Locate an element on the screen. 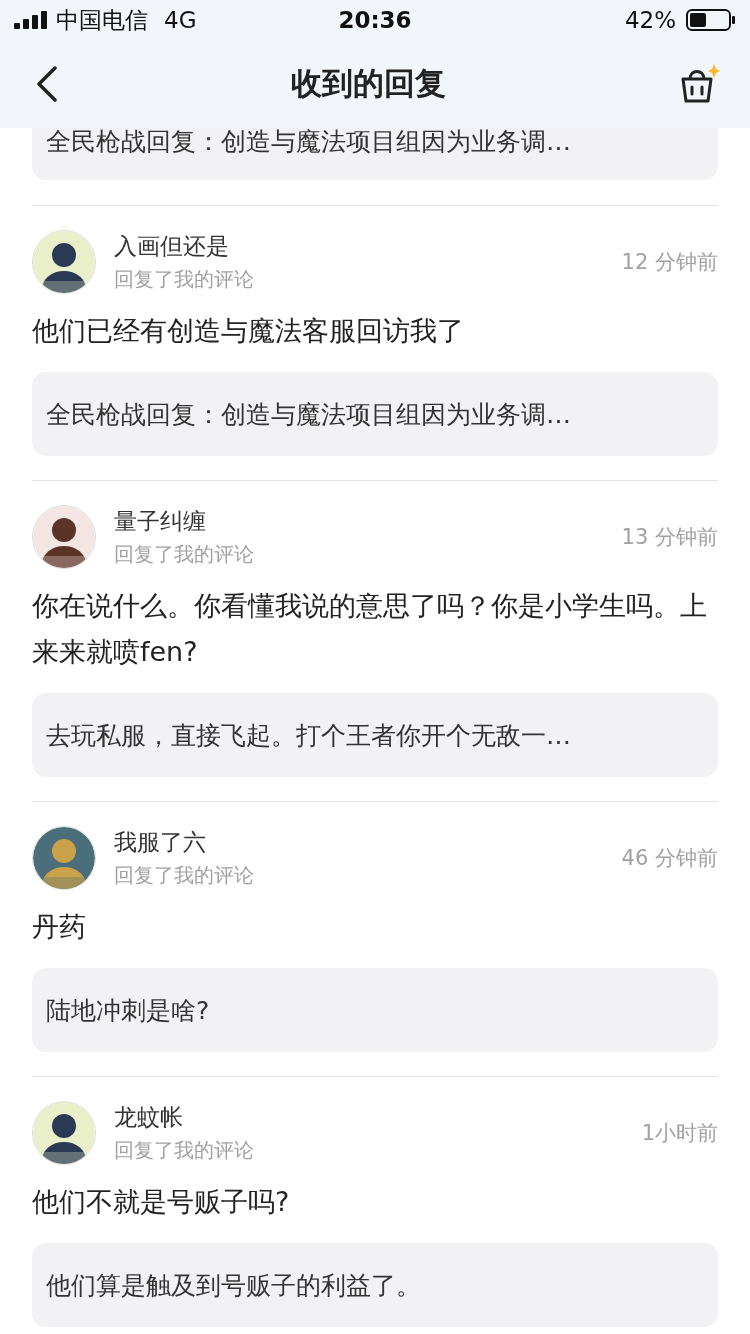 The width and height of the screenshot is (750, 1334). reply-text: 你在说什么。你看懂我说的意思了吗？你是小学生吗。上来来就喷fen? is located at coordinates (370, 629).